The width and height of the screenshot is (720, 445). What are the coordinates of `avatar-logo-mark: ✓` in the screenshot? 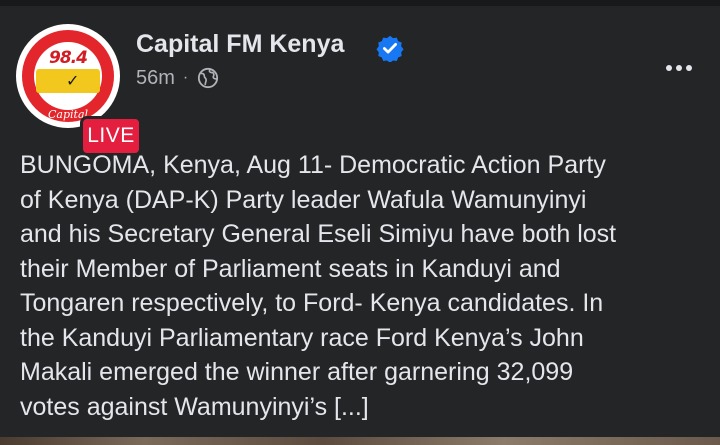 It's located at (73, 81).